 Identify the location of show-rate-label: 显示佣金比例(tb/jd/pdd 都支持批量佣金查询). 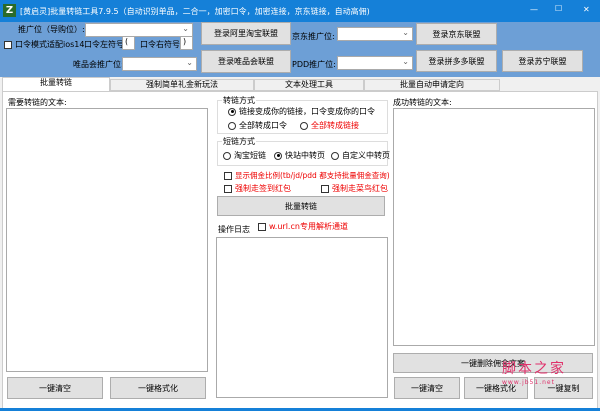
(312, 175).